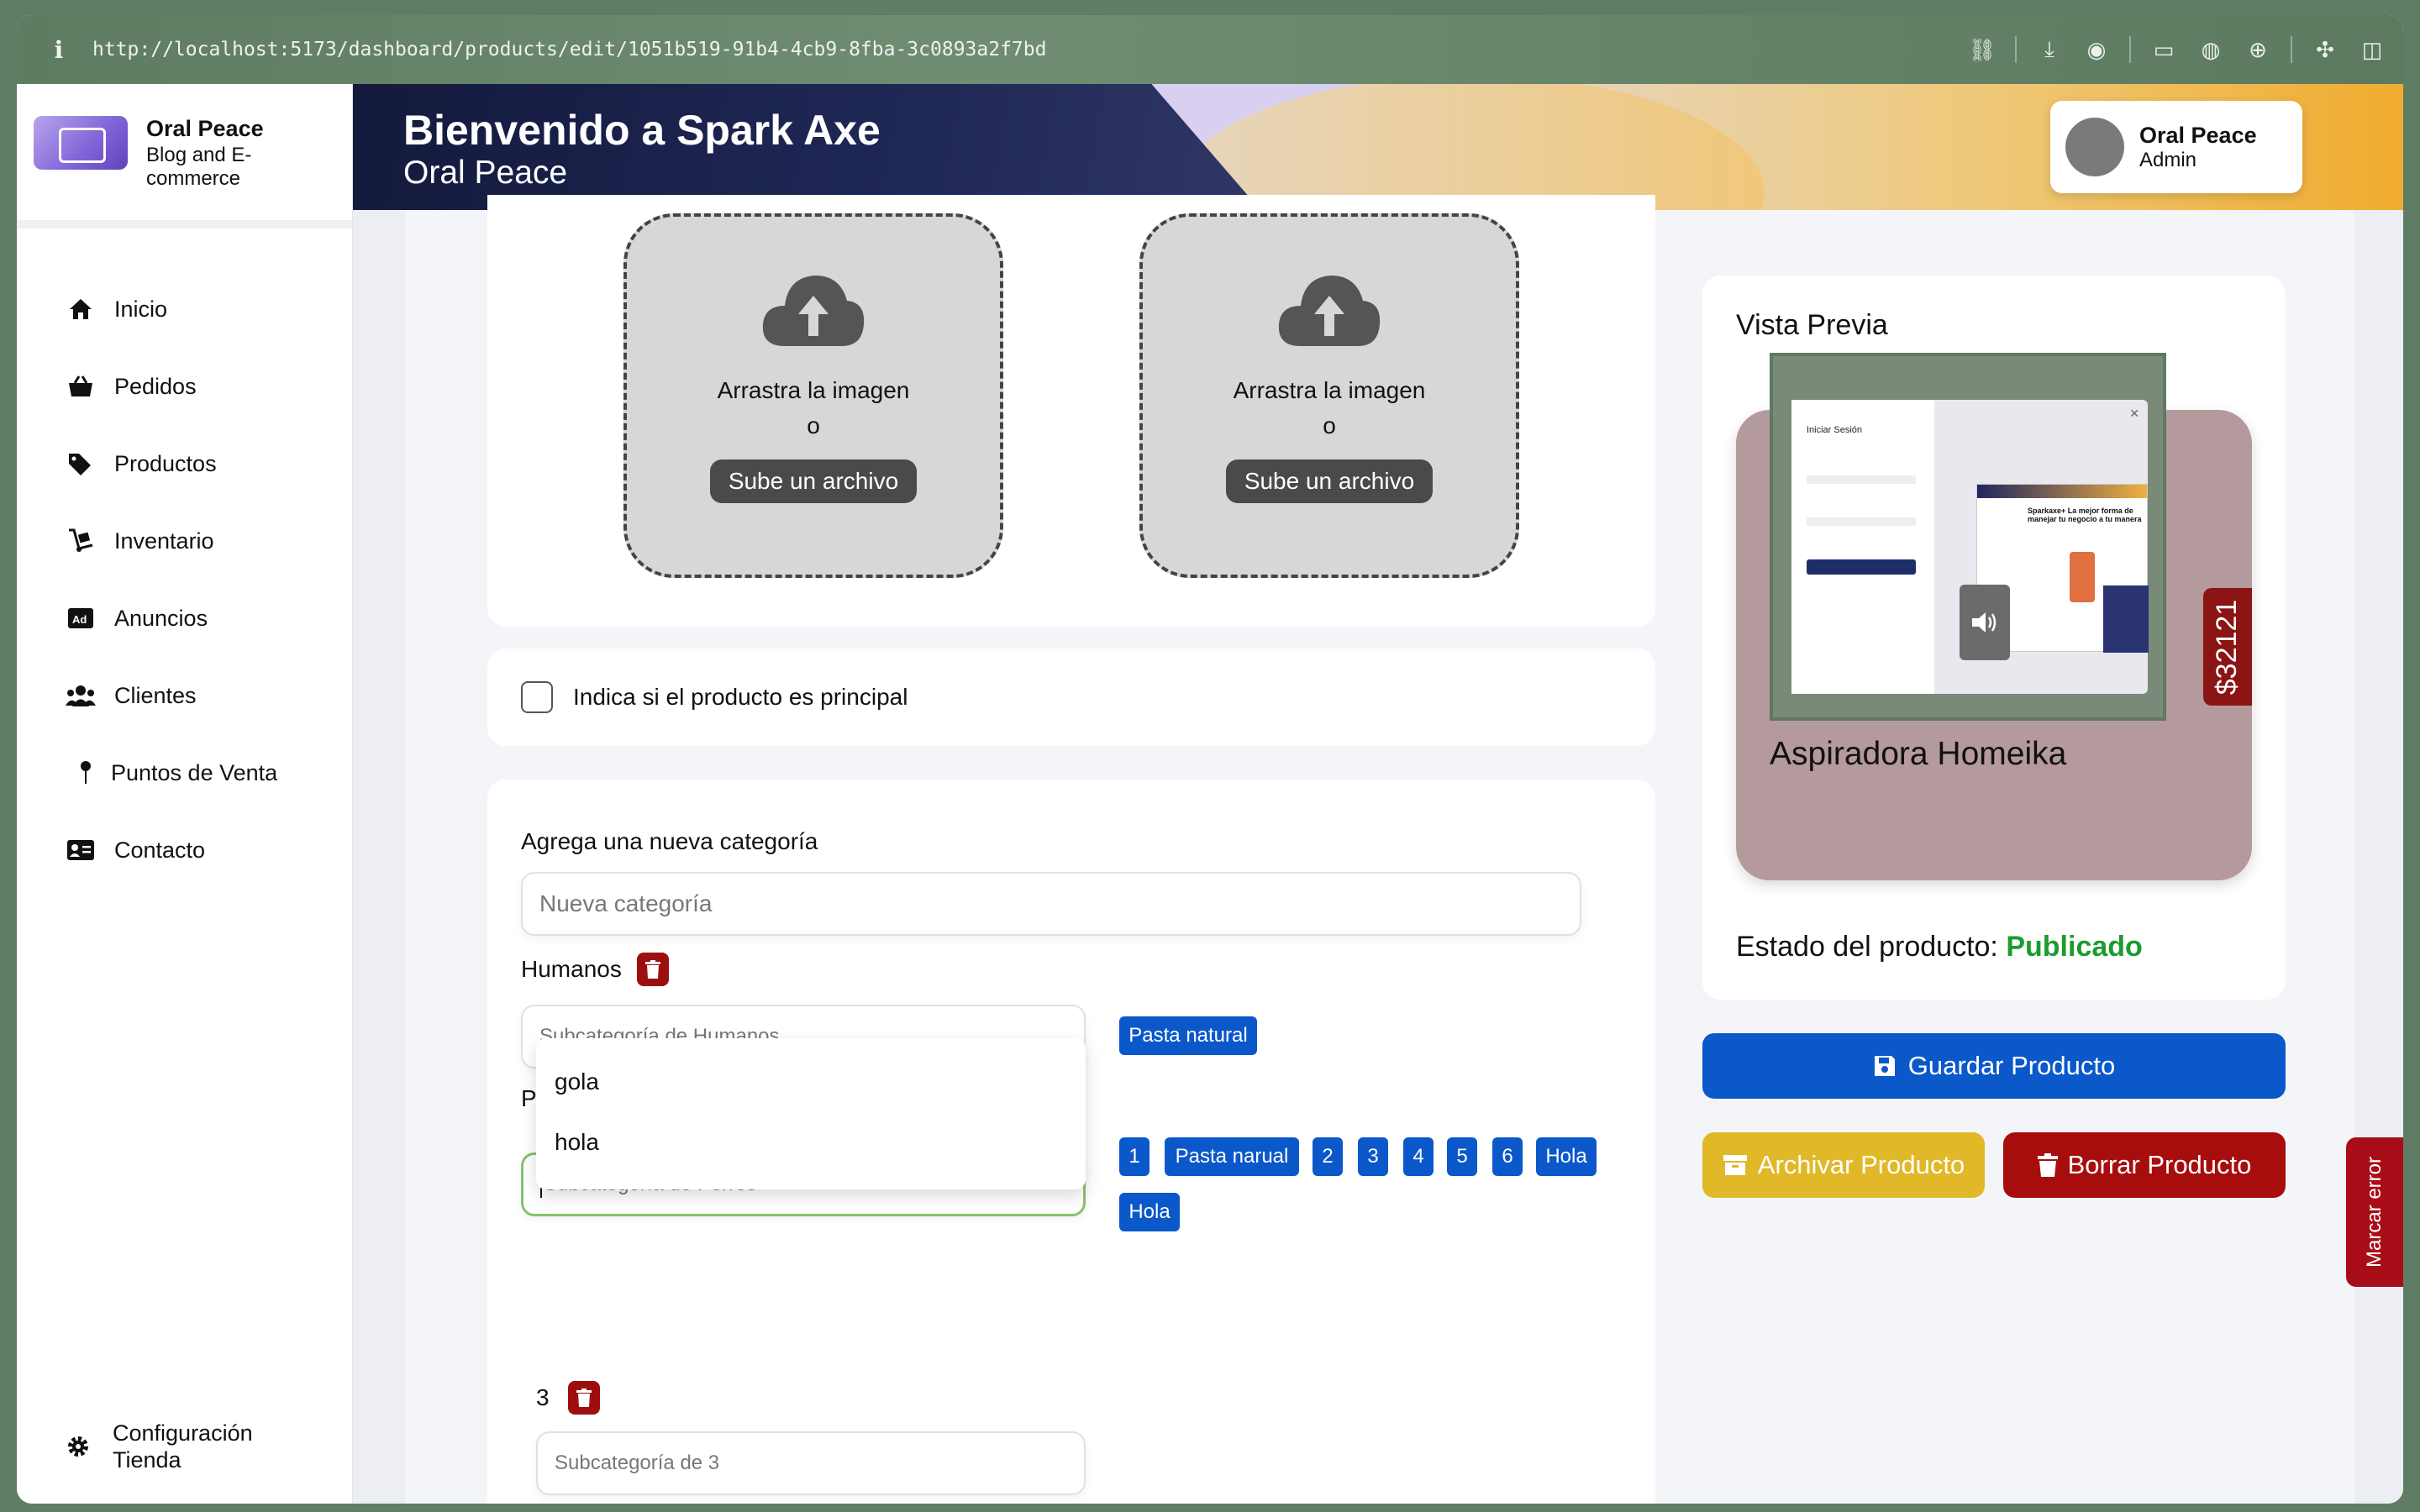 Image resolution: width=2420 pixels, height=1512 pixels. Describe the element at coordinates (165, 463) in the screenshot. I see `sidebar-item-label: Productos` at that location.